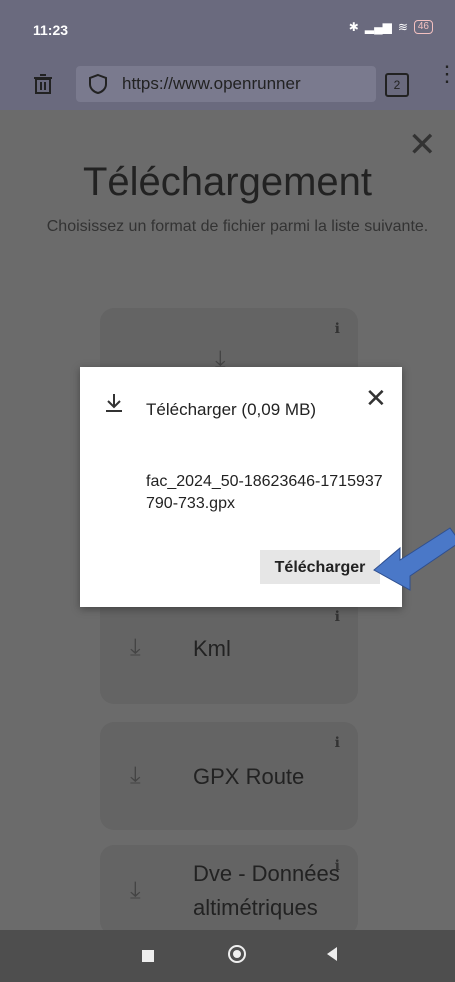 The width and height of the screenshot is (455, 982). What do you see at coordinates (266, 890) in the screenshot?
I see `format-label: Dve - Données altimétriques` at bounding box center [266, 890].